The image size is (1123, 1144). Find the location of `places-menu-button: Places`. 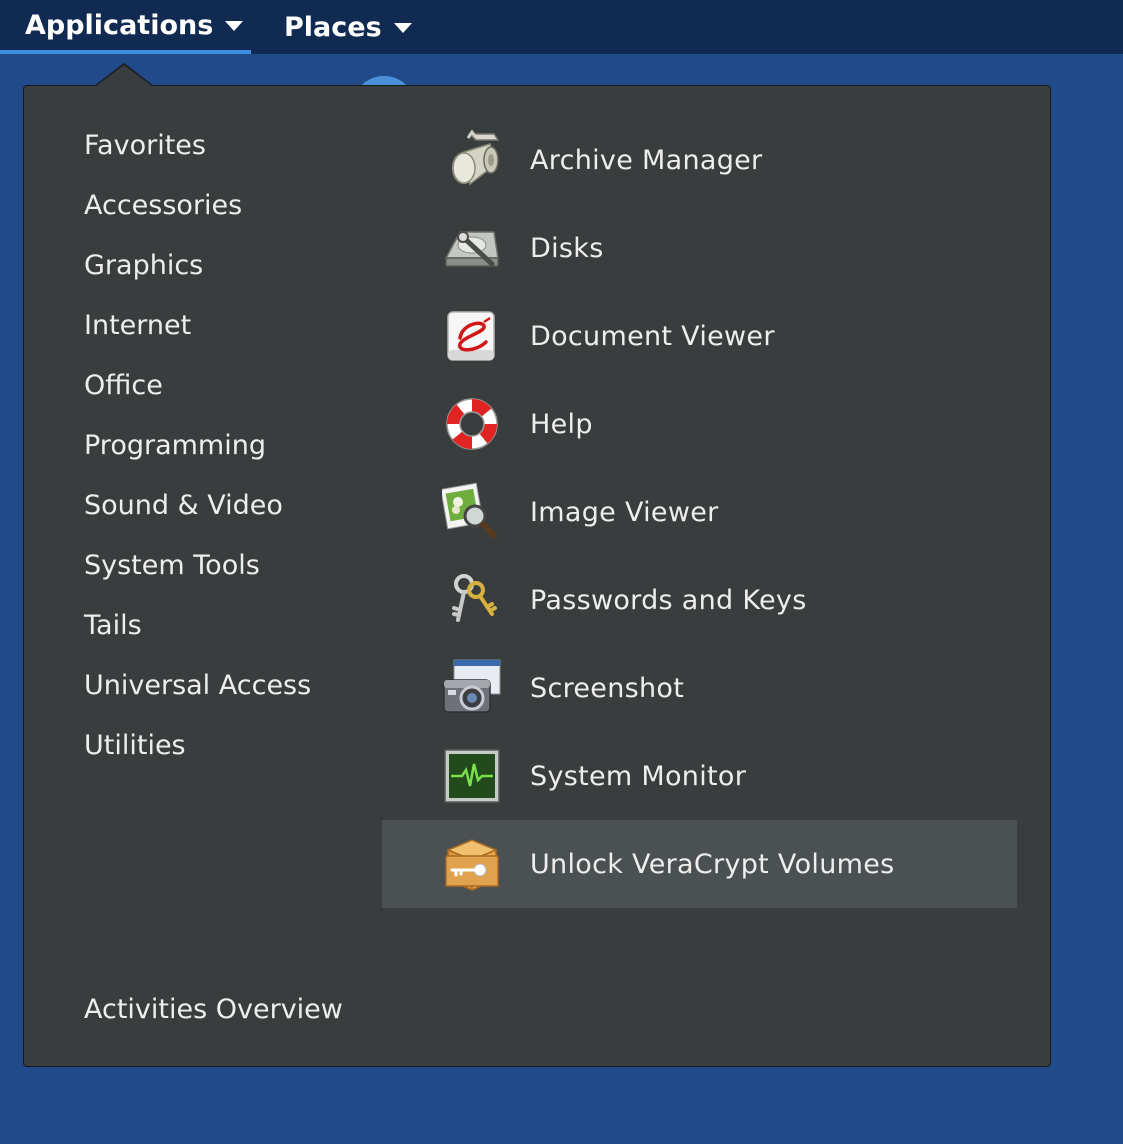

places-menu-button: Places is located at coordinates (348, 27).